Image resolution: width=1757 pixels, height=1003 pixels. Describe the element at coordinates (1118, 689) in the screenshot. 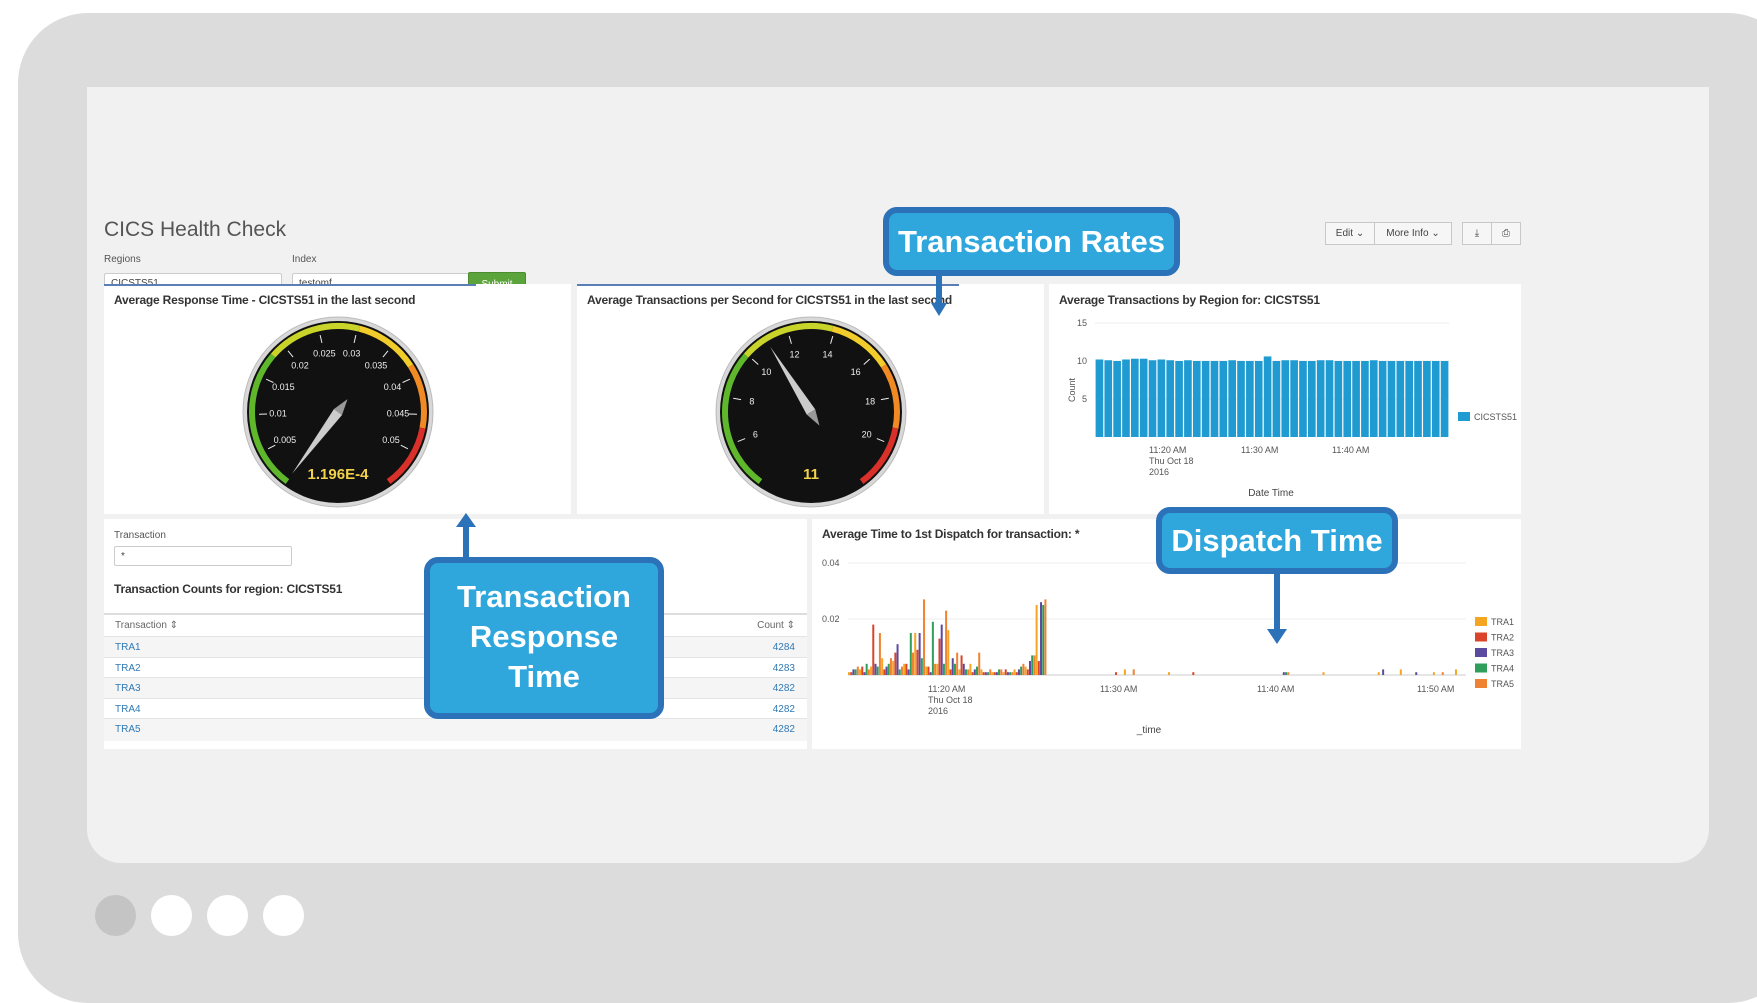

I see `x-tick-label: 11:30 AM` at that location.